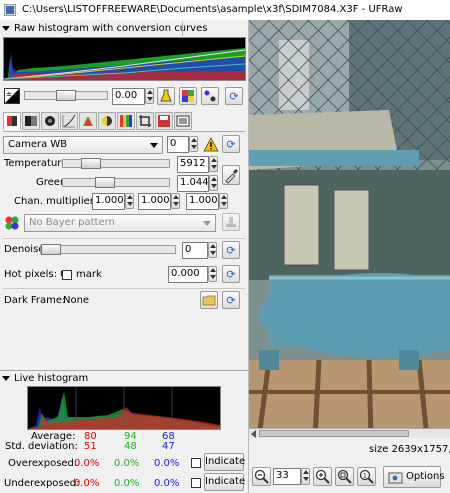 This screenshot has height=493, width=450. Describe the element at coordinates (145, 121) in the screenshot. I see `tab-crop` at that location.